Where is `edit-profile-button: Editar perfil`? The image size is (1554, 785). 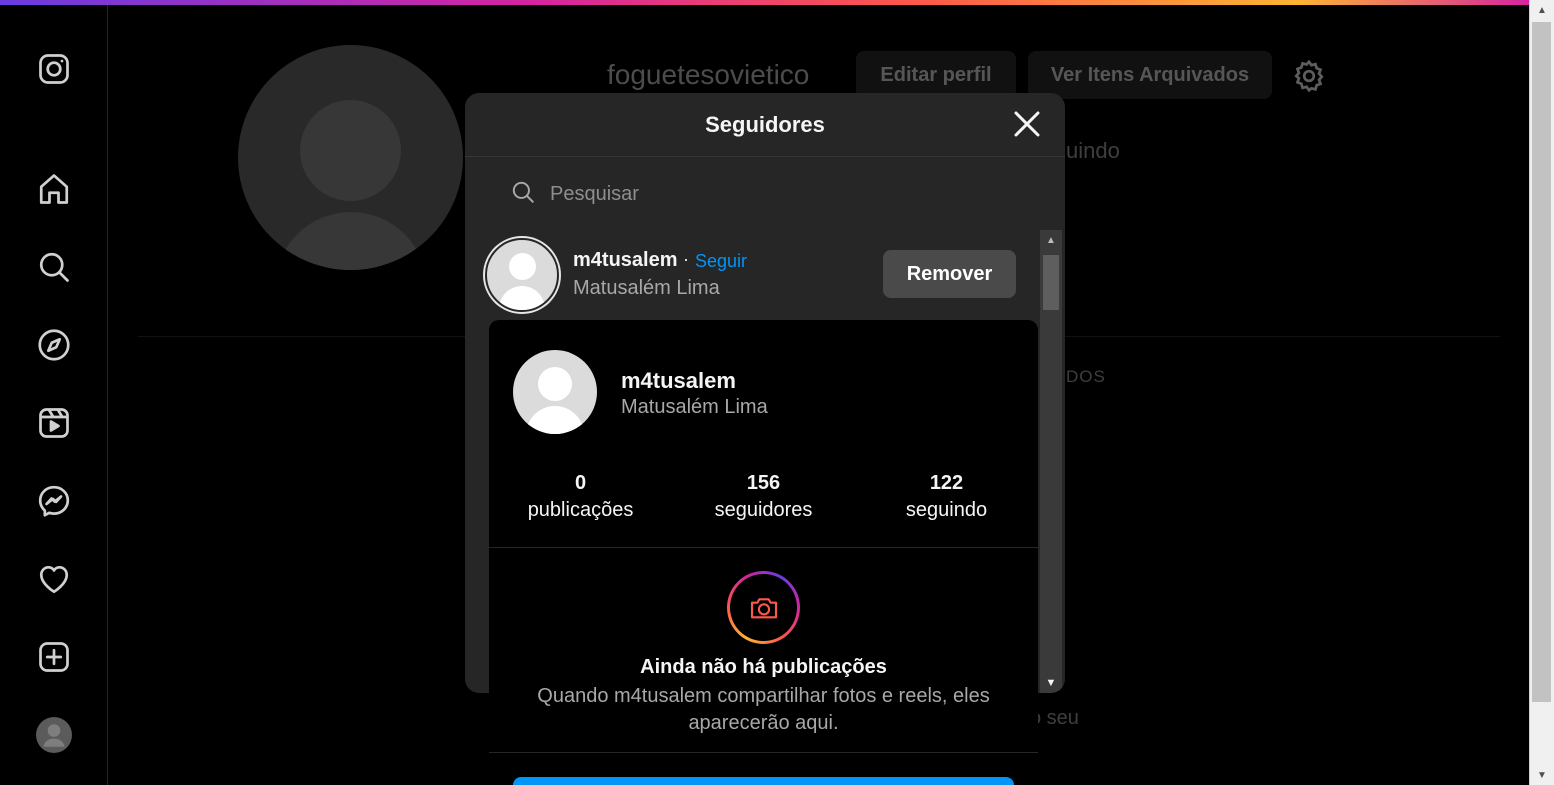 edit-profile-button: Editar perfil is located at coordinates (936, 75).